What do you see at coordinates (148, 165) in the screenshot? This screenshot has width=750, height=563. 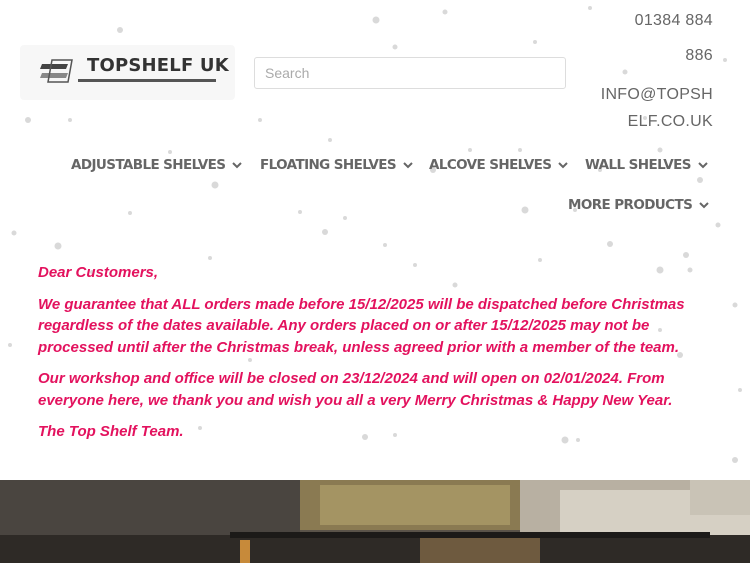 I see `nav-item-label: ADJUSTABLE SHELVES` at bounding box center [148, 165].